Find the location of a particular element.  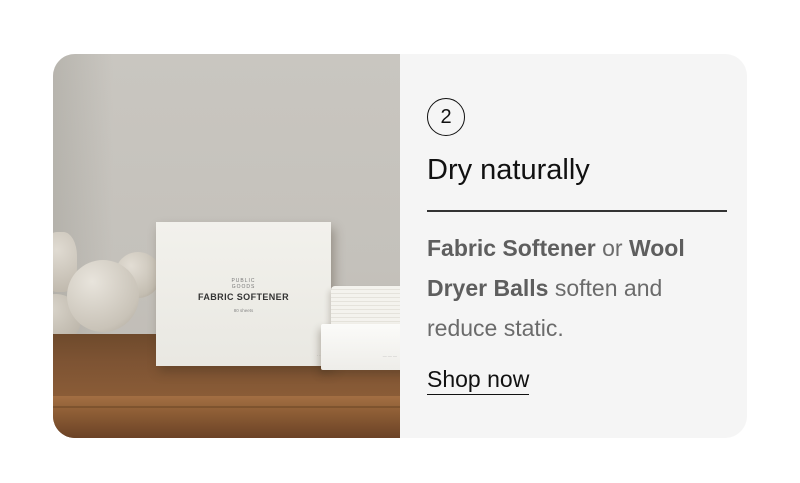

sheet-pack: — — — is located at coordinates (360, 347).